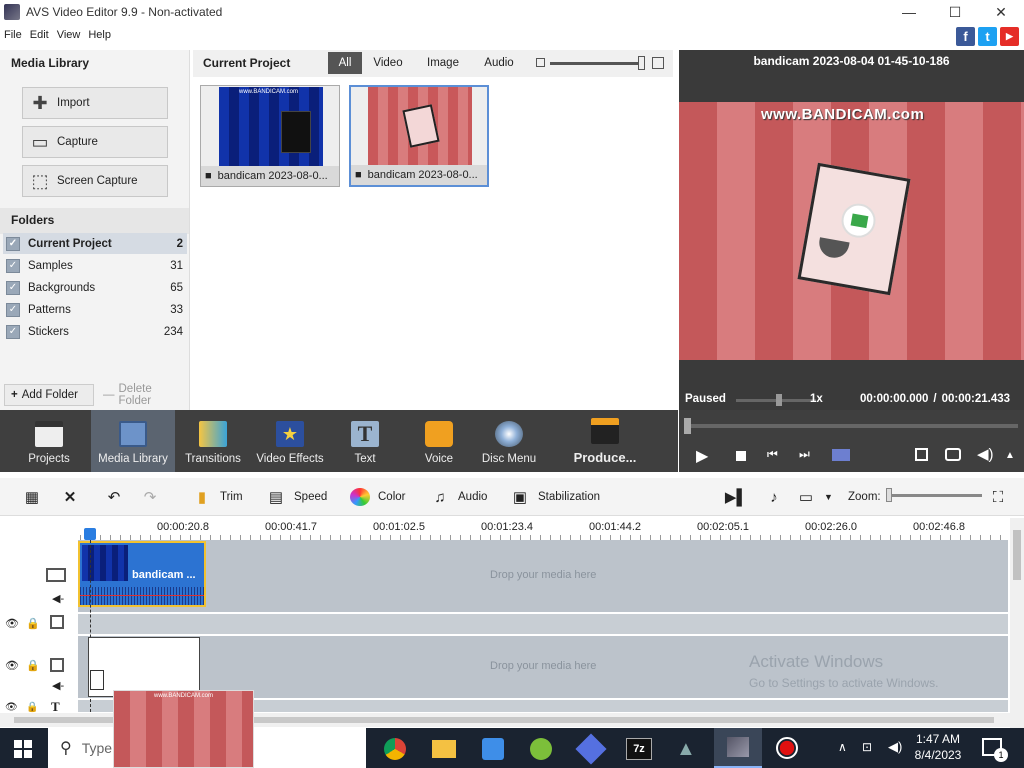 This screenshot has width=1024, height=768. Describe the element at coordinates (1010, 455) in the screenshot. I see `volume-dropdown-icon: ▲` at that location.